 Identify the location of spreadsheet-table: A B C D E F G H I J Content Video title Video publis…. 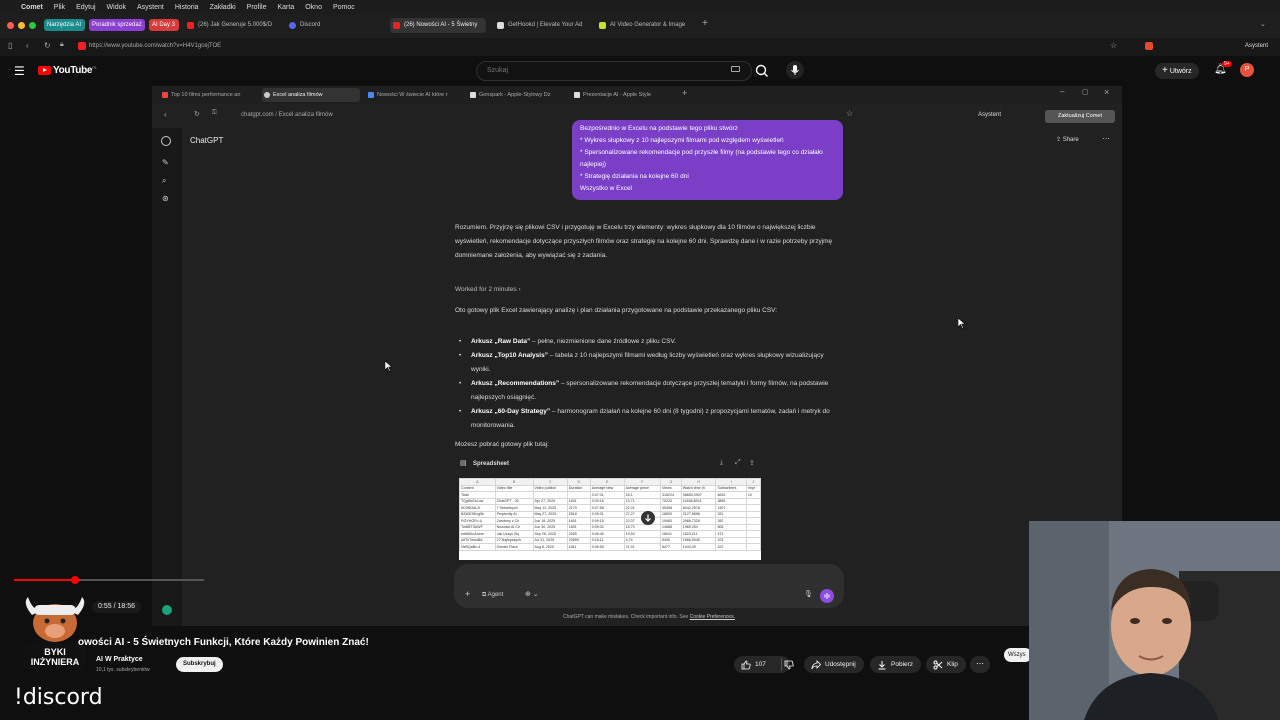
(610, 514).